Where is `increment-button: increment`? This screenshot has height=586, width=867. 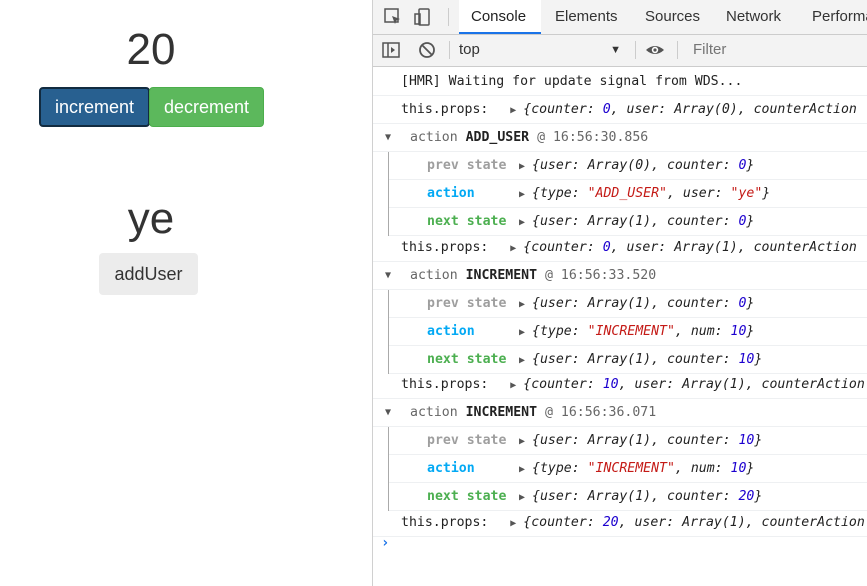
increment-button: increment is located at coordinates (94, 107).